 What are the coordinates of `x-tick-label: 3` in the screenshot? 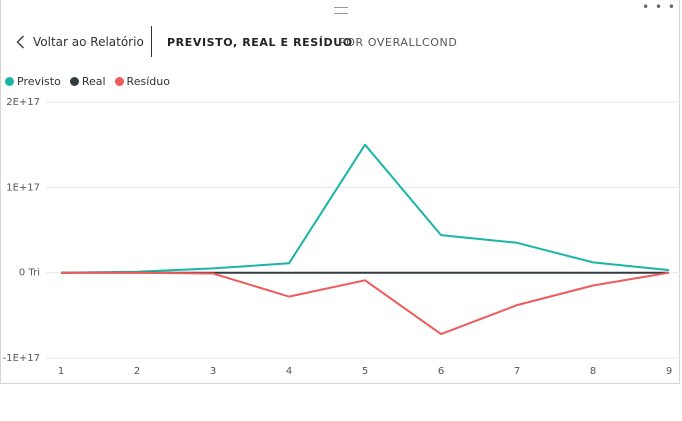 It's located at (213, 371).